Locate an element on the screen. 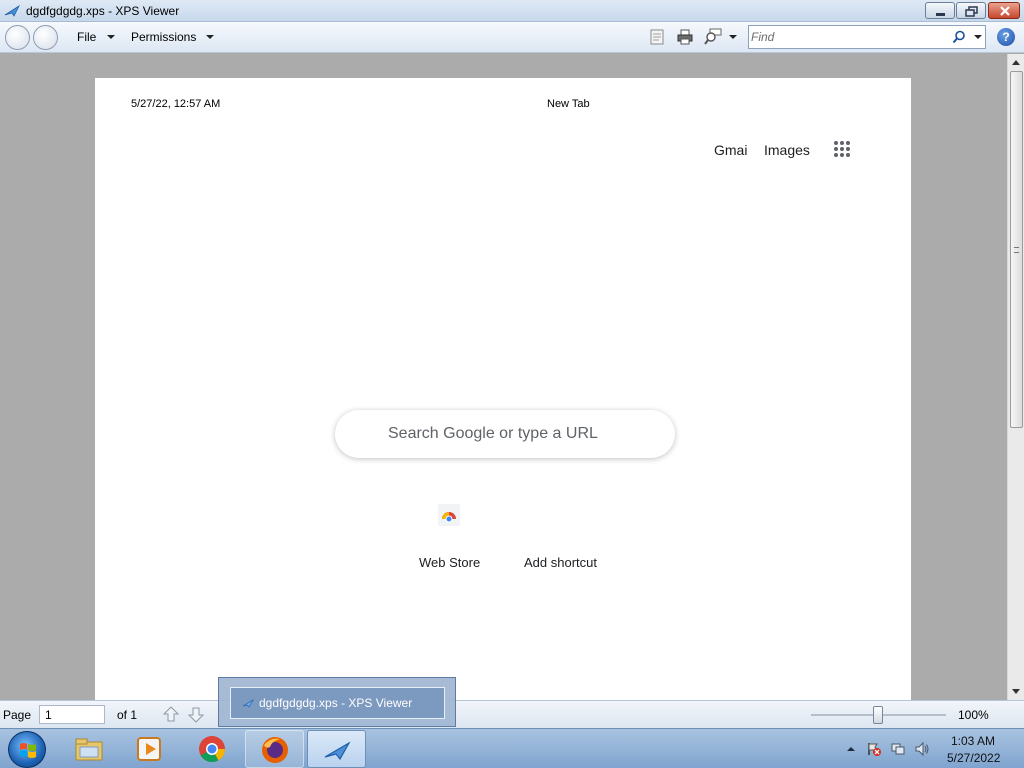  preview-window-item: dgdfgdgdg.xps - XPS Viewer is located at coordinates (337, 703).